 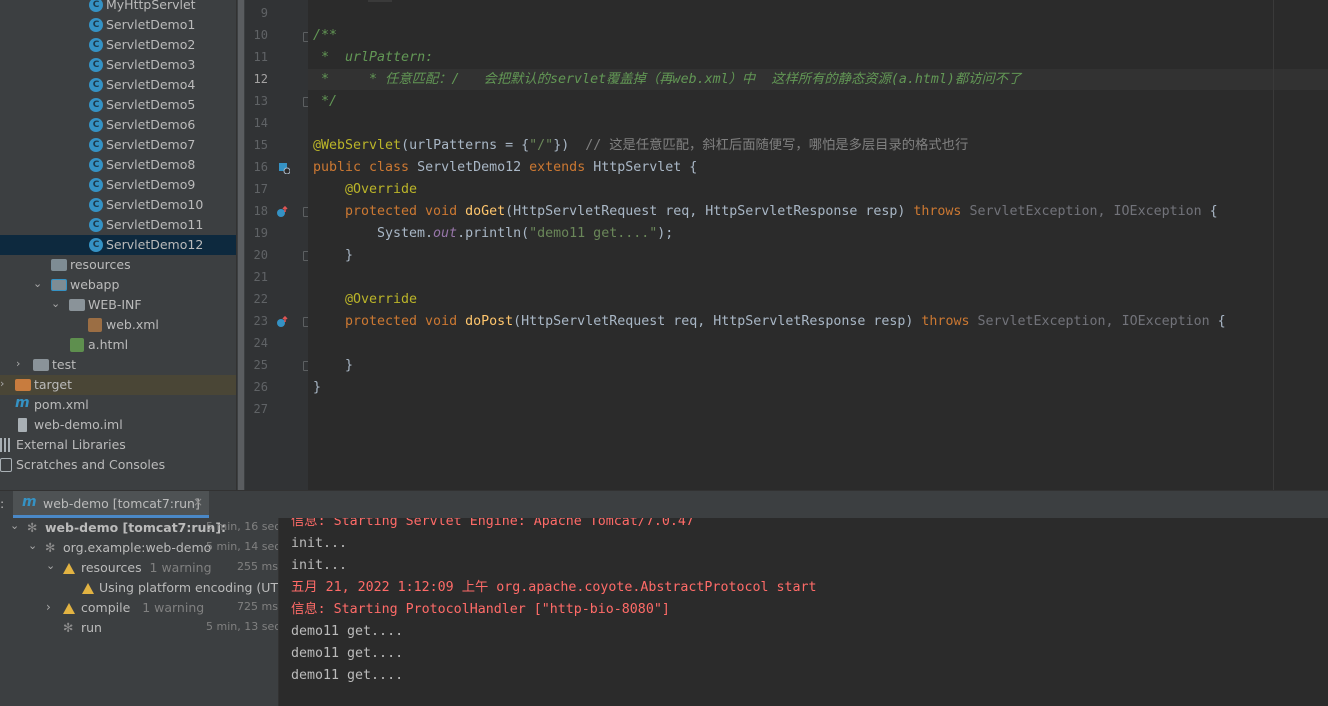 What do you see at coordinates (118, 385) in the screenshot?
I see `tree-item-target: › target` at bounding box center [118, 385].